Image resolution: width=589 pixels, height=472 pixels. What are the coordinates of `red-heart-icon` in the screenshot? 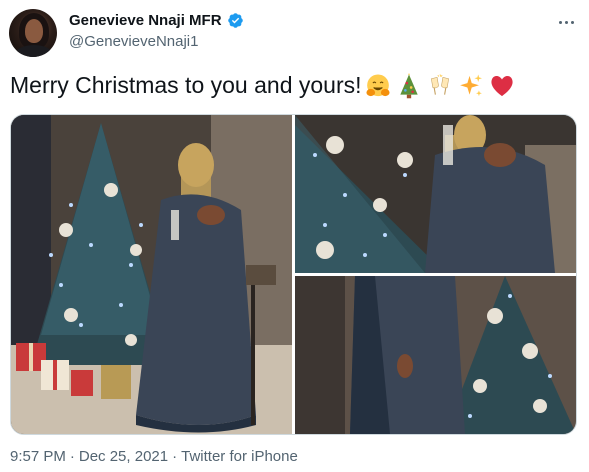 It's located at (501, 85).